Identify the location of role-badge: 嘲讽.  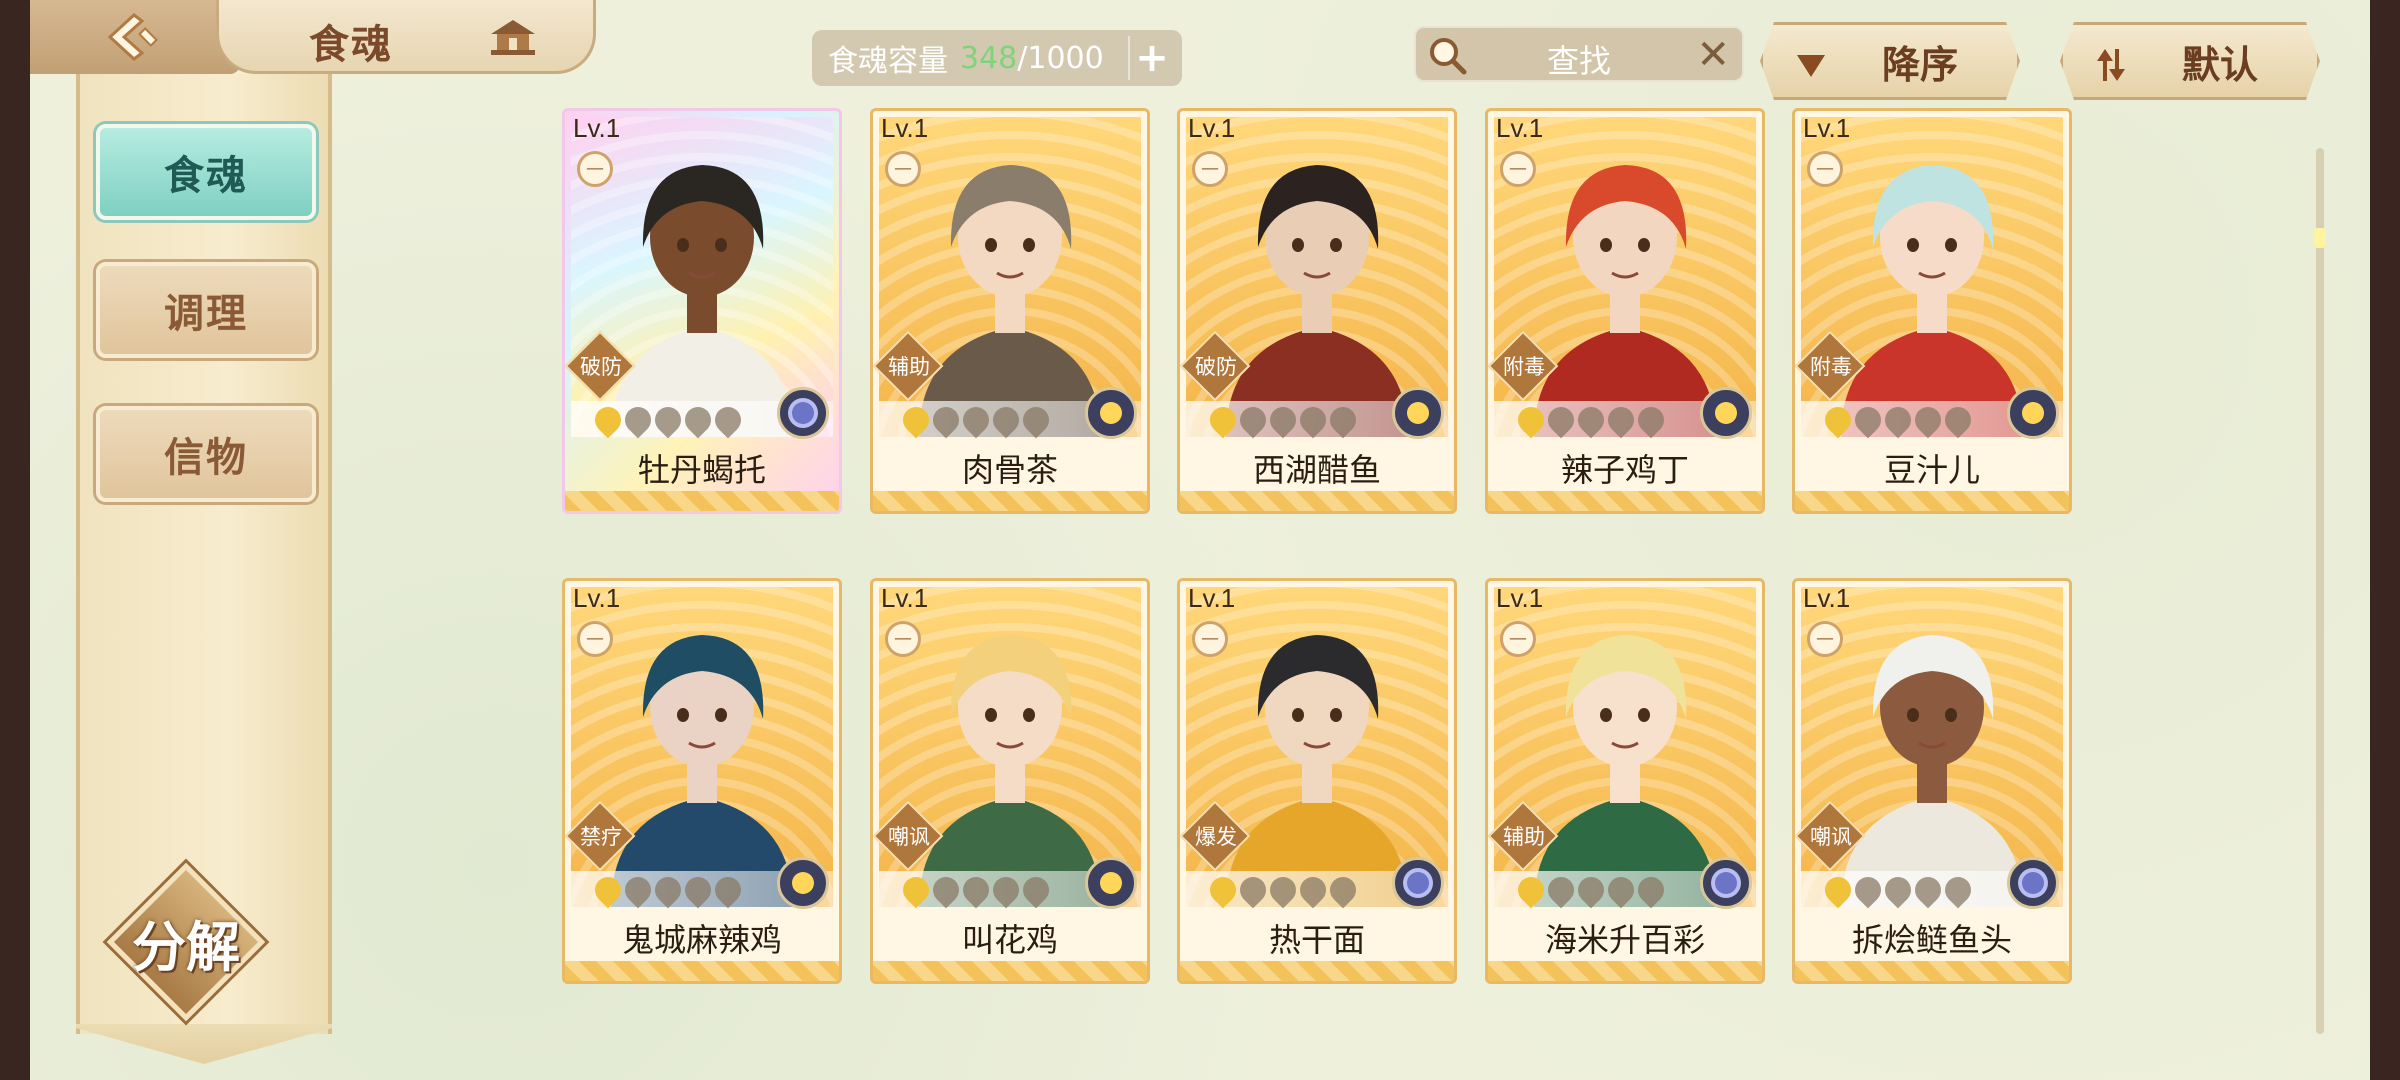
(1830, 836).